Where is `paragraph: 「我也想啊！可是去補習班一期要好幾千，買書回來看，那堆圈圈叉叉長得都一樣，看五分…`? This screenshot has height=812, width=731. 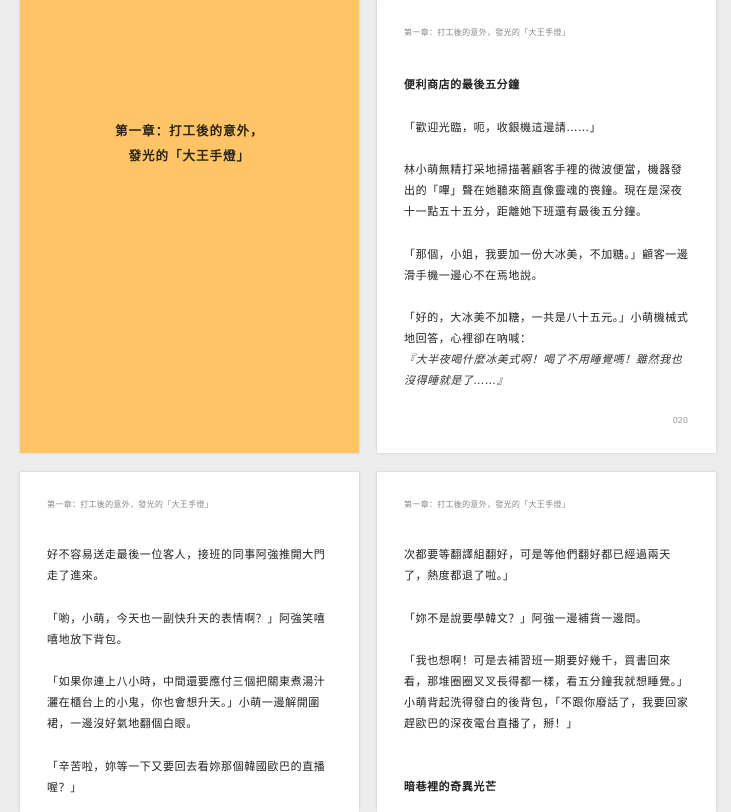 paragraph: 「我也想啊！可是去補習班一期要好幾千，買書回來看，那堆圈圈叉叉長得都一樣，看五分… is located at coordinates (546, 692).